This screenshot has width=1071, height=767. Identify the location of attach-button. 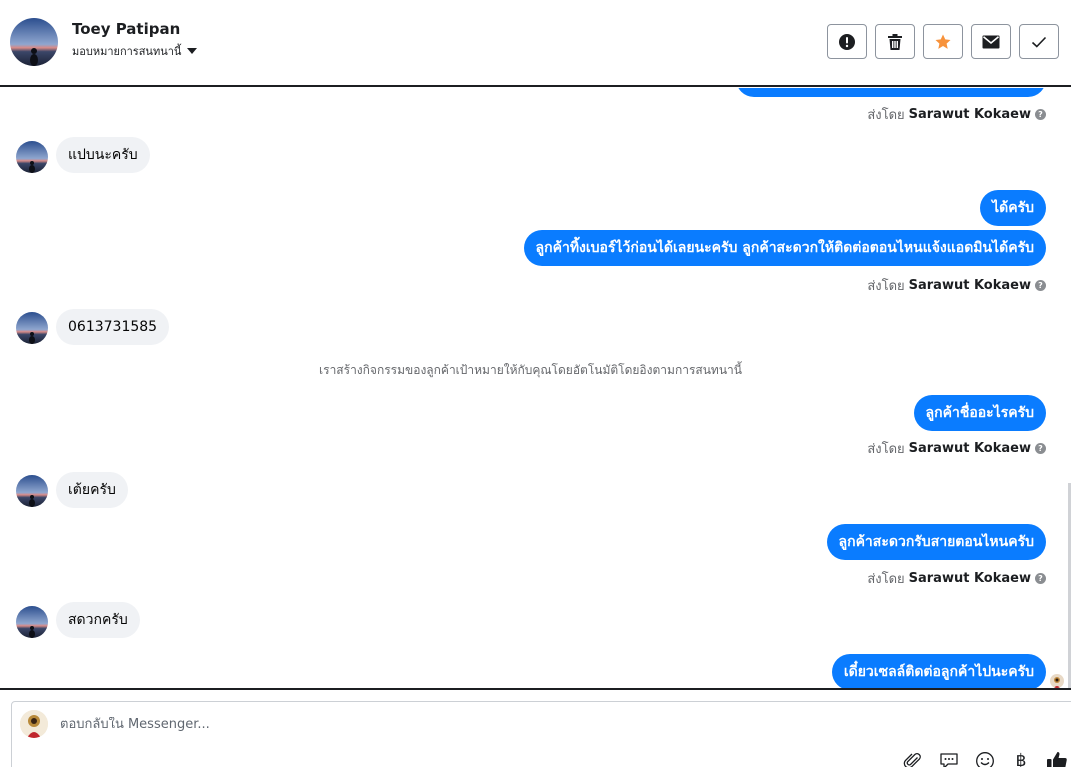
(913, 758).